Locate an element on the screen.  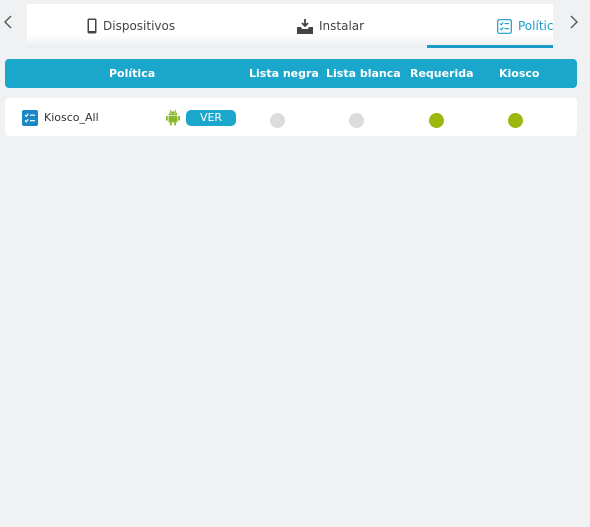
tab-devices: Dispositivos is located at coordinates (131, 26).